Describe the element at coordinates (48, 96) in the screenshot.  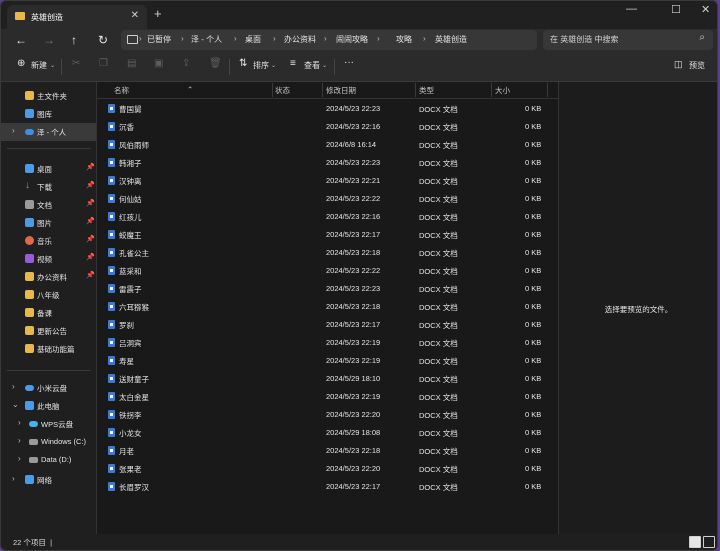
I see `sidebar-item-home: 主文件夹` at that location.